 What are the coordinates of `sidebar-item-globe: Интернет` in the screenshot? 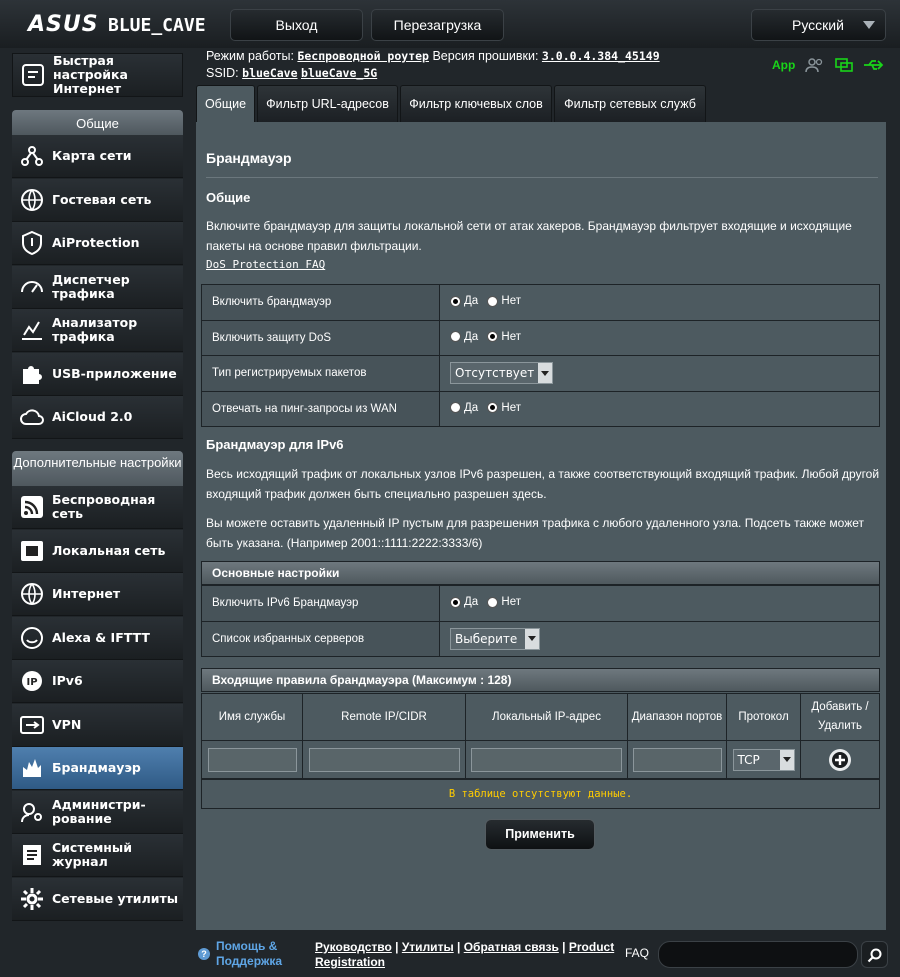 It's located at (97, 594).